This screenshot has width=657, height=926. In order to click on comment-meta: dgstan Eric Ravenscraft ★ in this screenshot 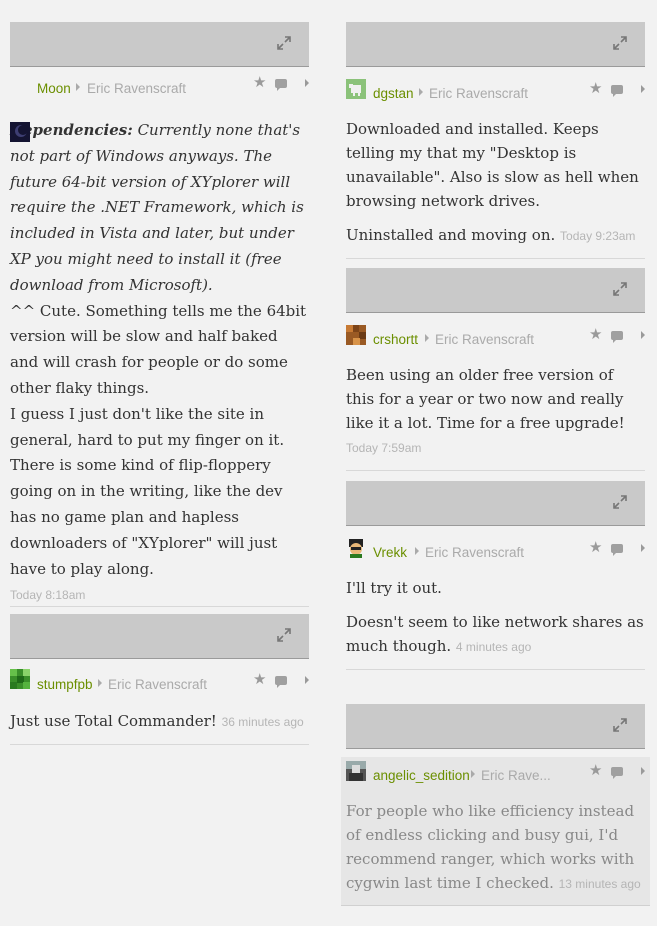, I will do `click(495, 84)`.